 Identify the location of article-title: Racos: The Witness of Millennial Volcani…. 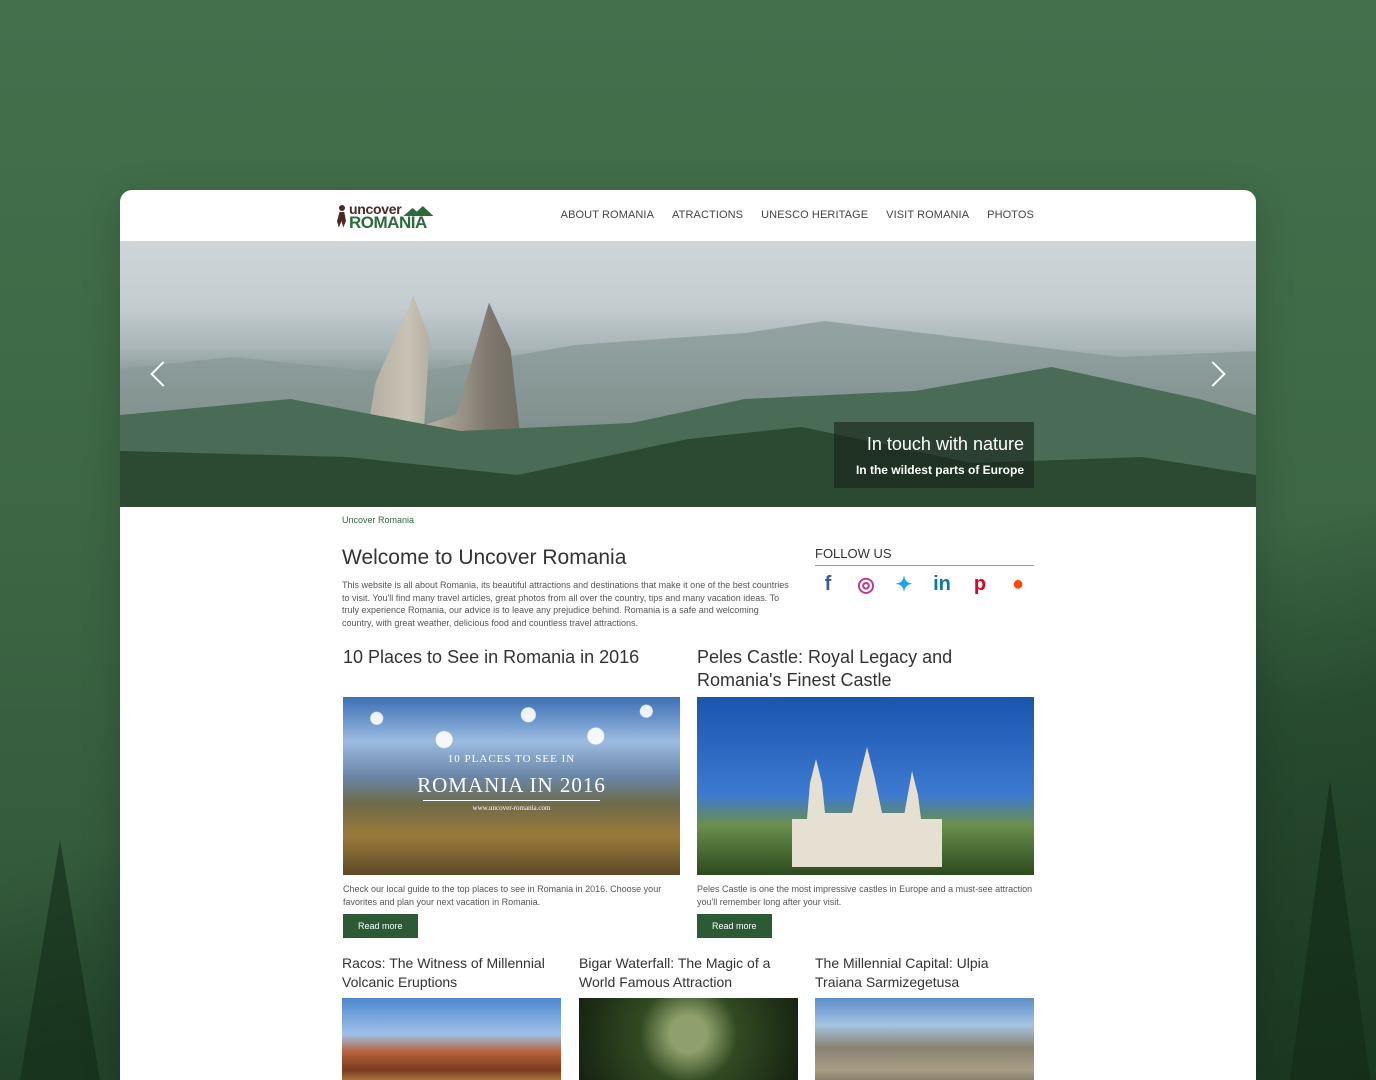
(451, 973).